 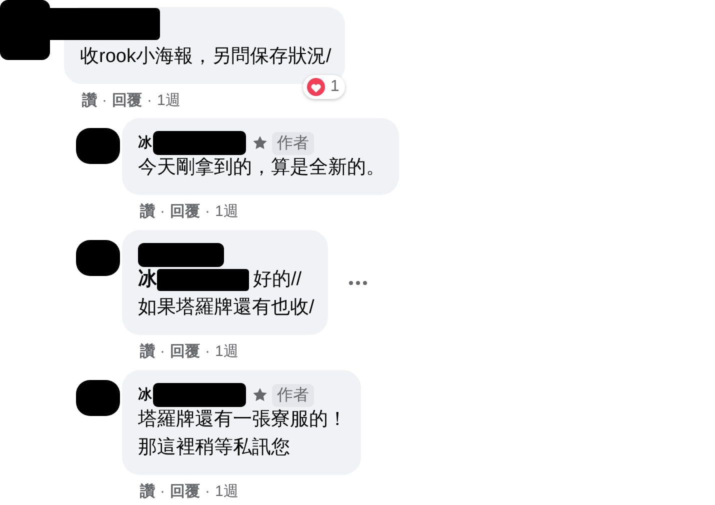 What do you see at coordinates (214, 448) in the screenshot?
I see `comment-text: 那這裡稍等私訊您` at bounding box center [214, 448].